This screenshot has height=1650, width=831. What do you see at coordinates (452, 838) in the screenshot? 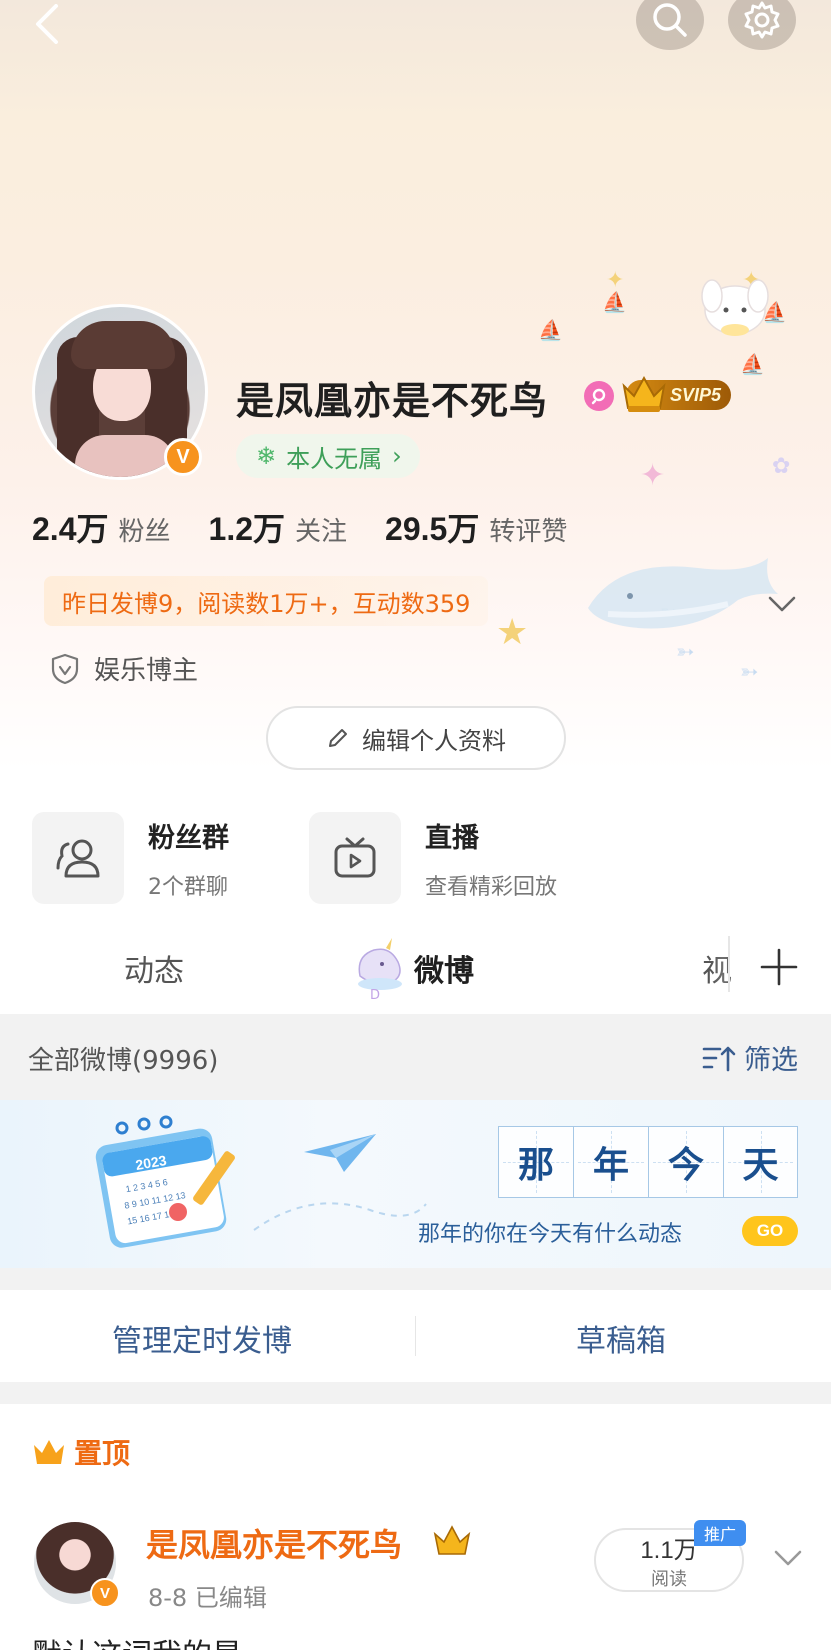
I see `live-title: 直播` at bounding box center [452, 838].